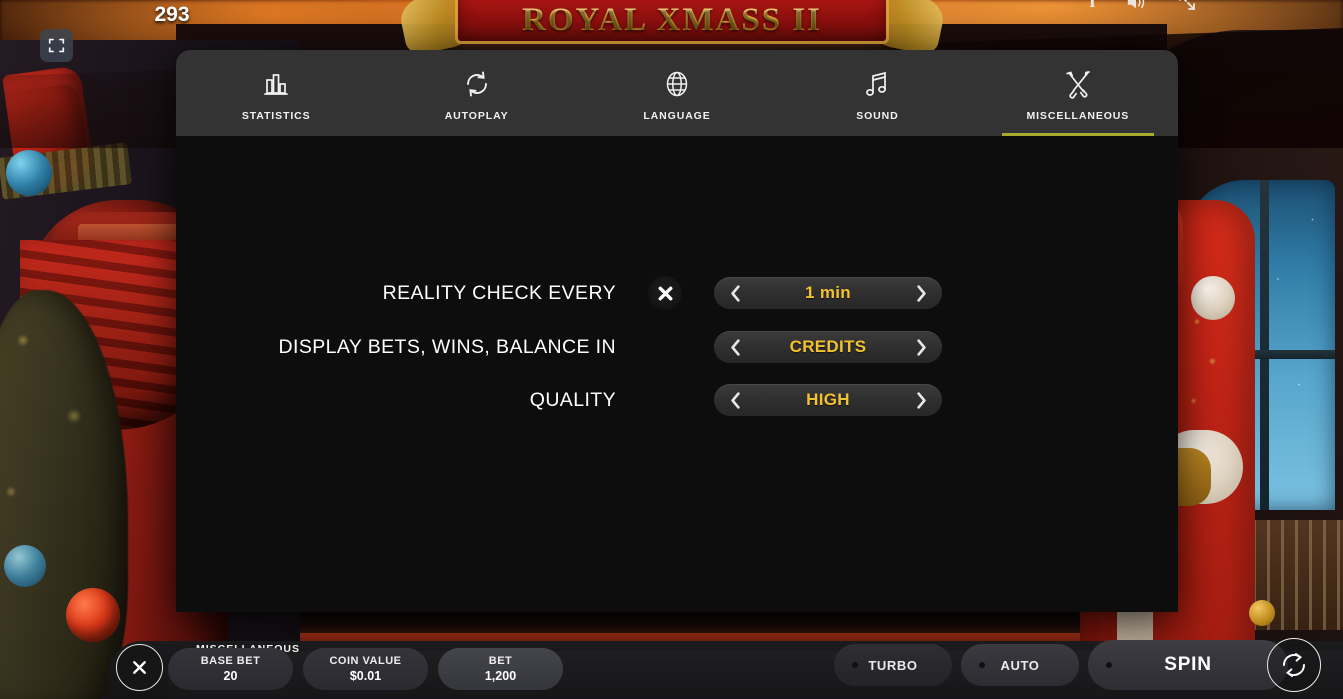  I want to click on quality-stepper: HIGH, so click(828, 400).